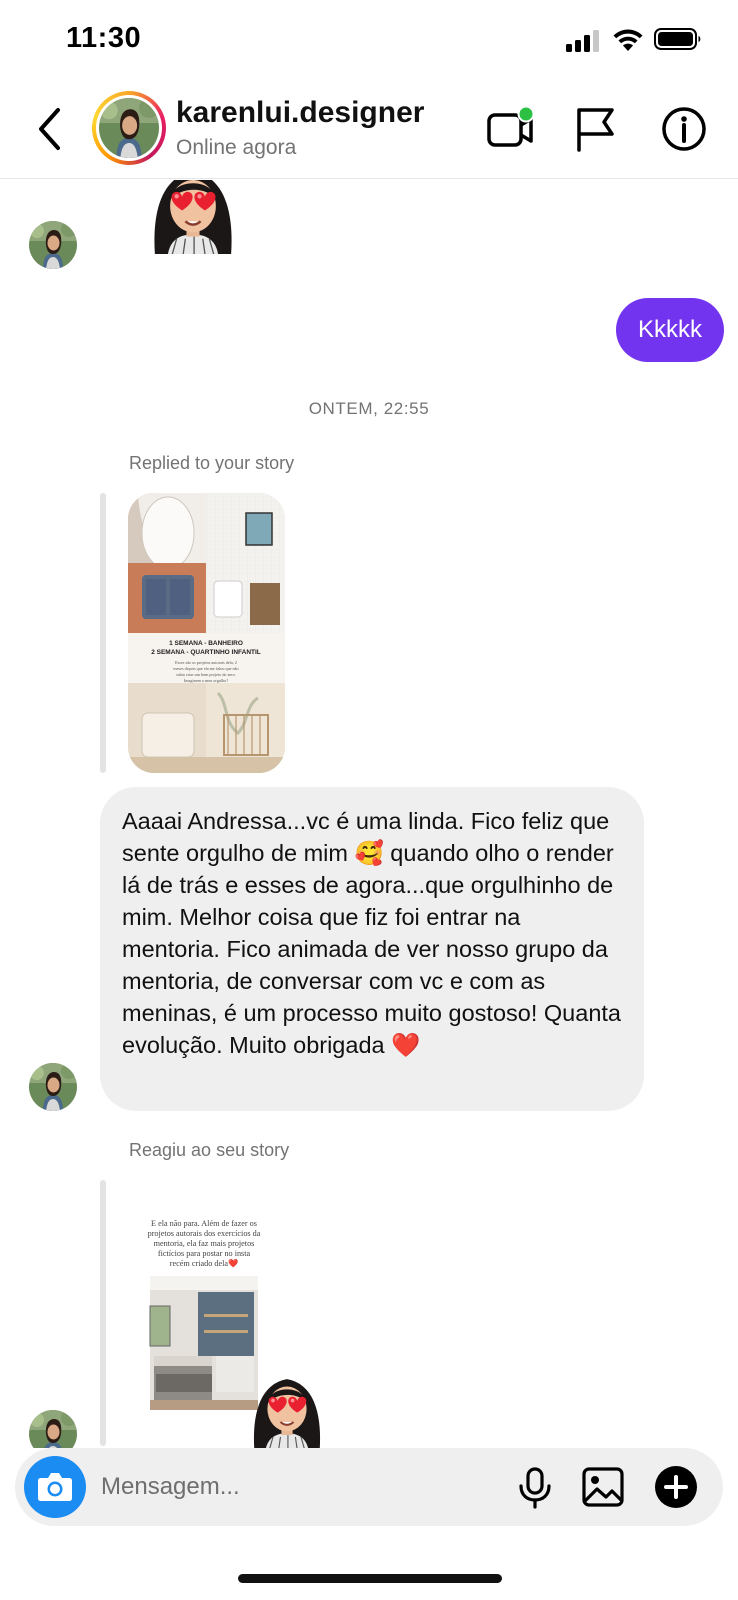  I want to click on flag-icon, so click(597, 129).